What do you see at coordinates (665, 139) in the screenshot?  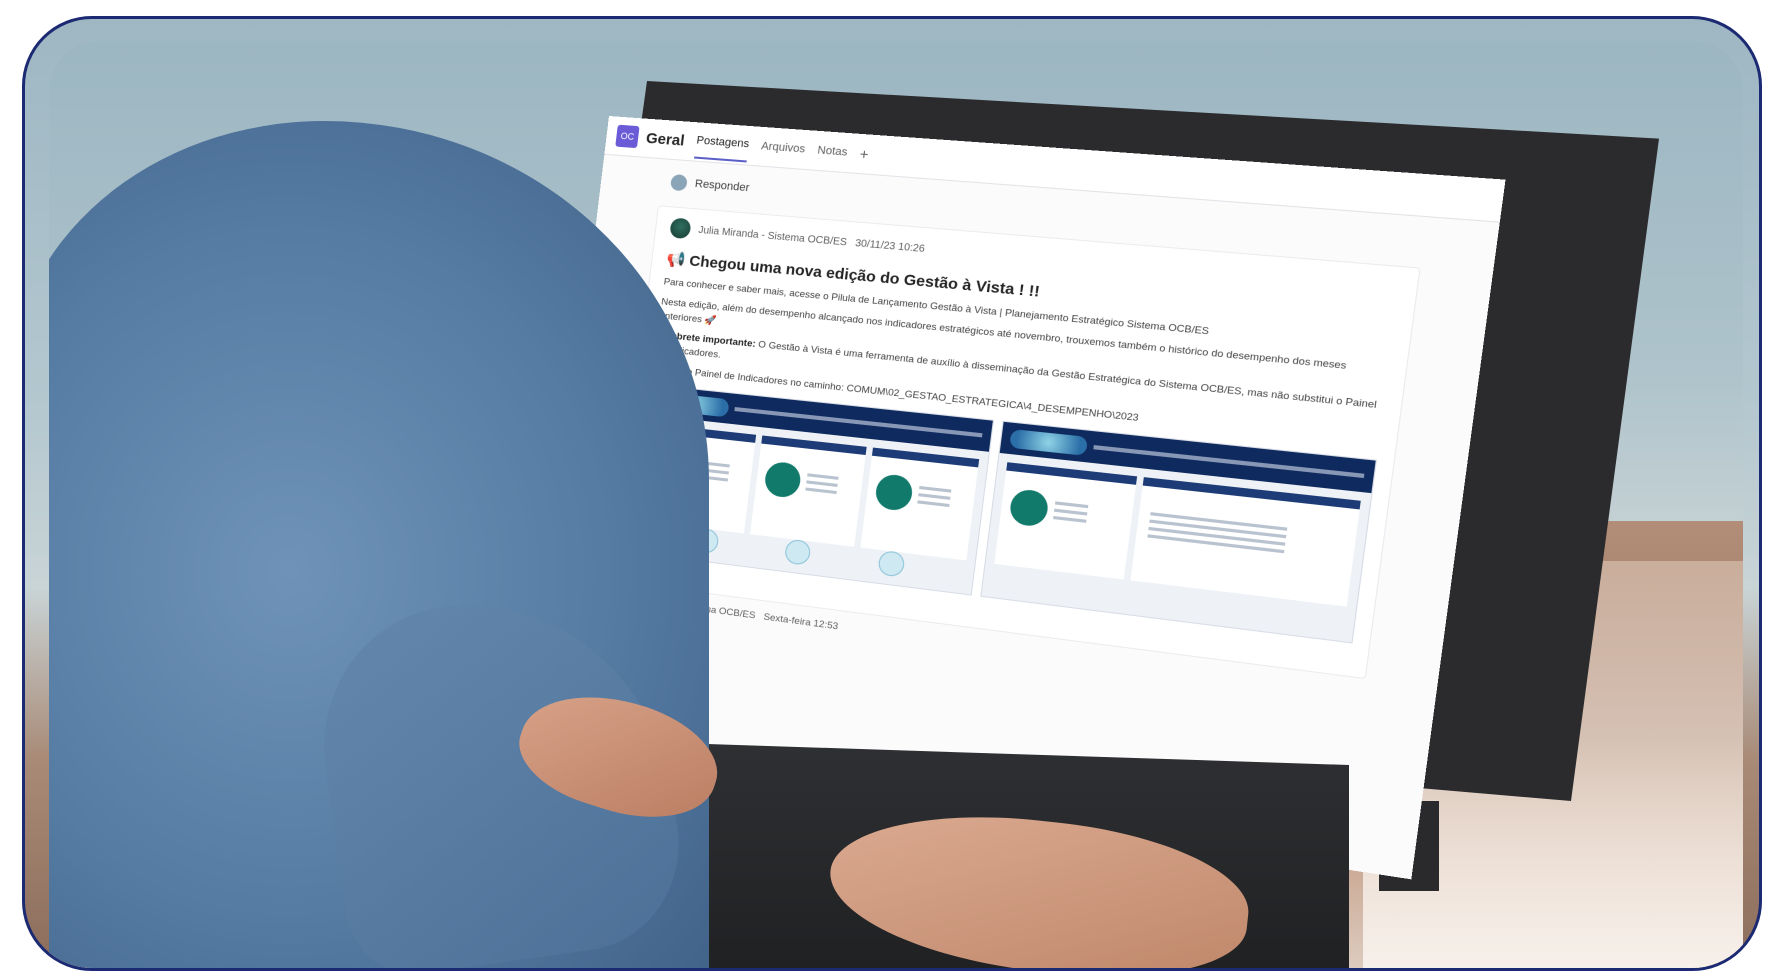 I see `channel-name: Geral` at bounding box center [665, 139].